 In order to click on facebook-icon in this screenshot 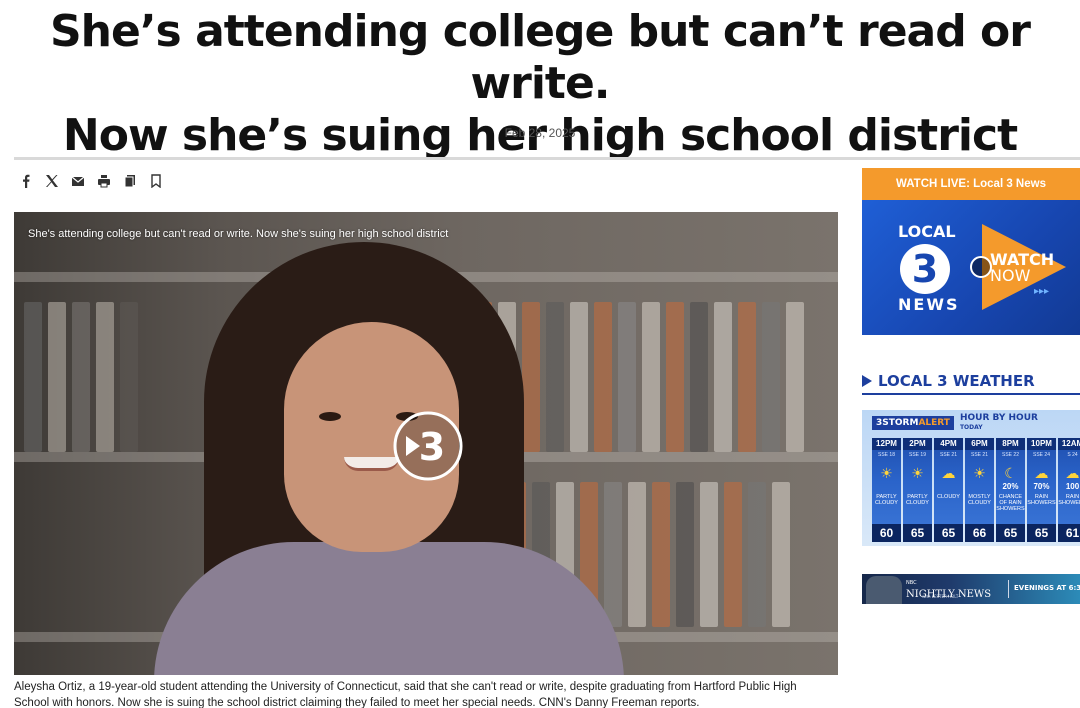, I will do `click(26, 181)`.